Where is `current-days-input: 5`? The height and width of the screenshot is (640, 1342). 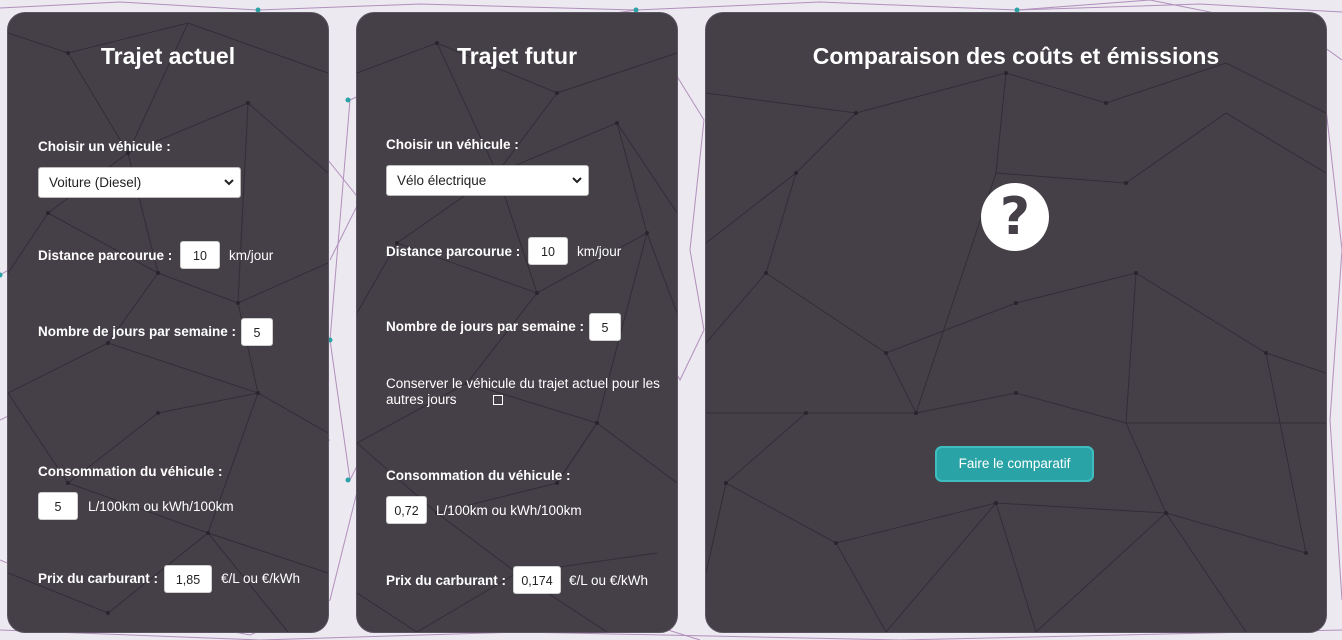 current-days-input: 5 is located at coordinates (257, 332).